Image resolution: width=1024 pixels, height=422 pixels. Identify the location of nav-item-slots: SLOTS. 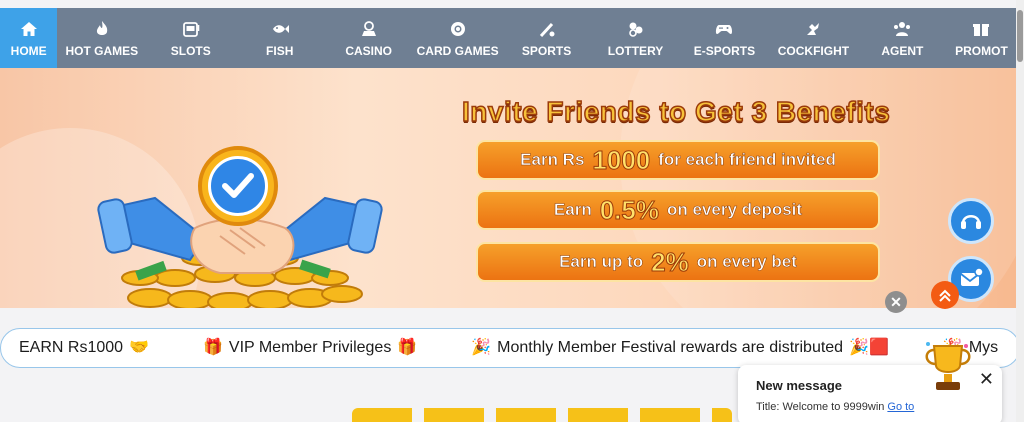
(190, 38).